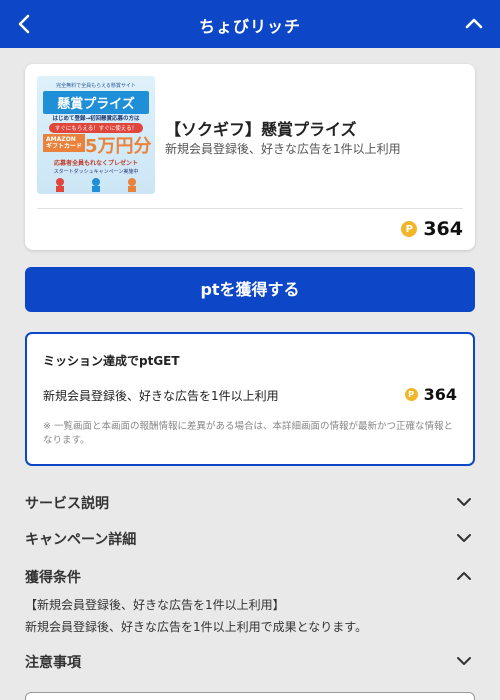 Image resolution: width=500 pixels, height=700 pixels. I want to click on offer-points: P 364, so click(432, 229).